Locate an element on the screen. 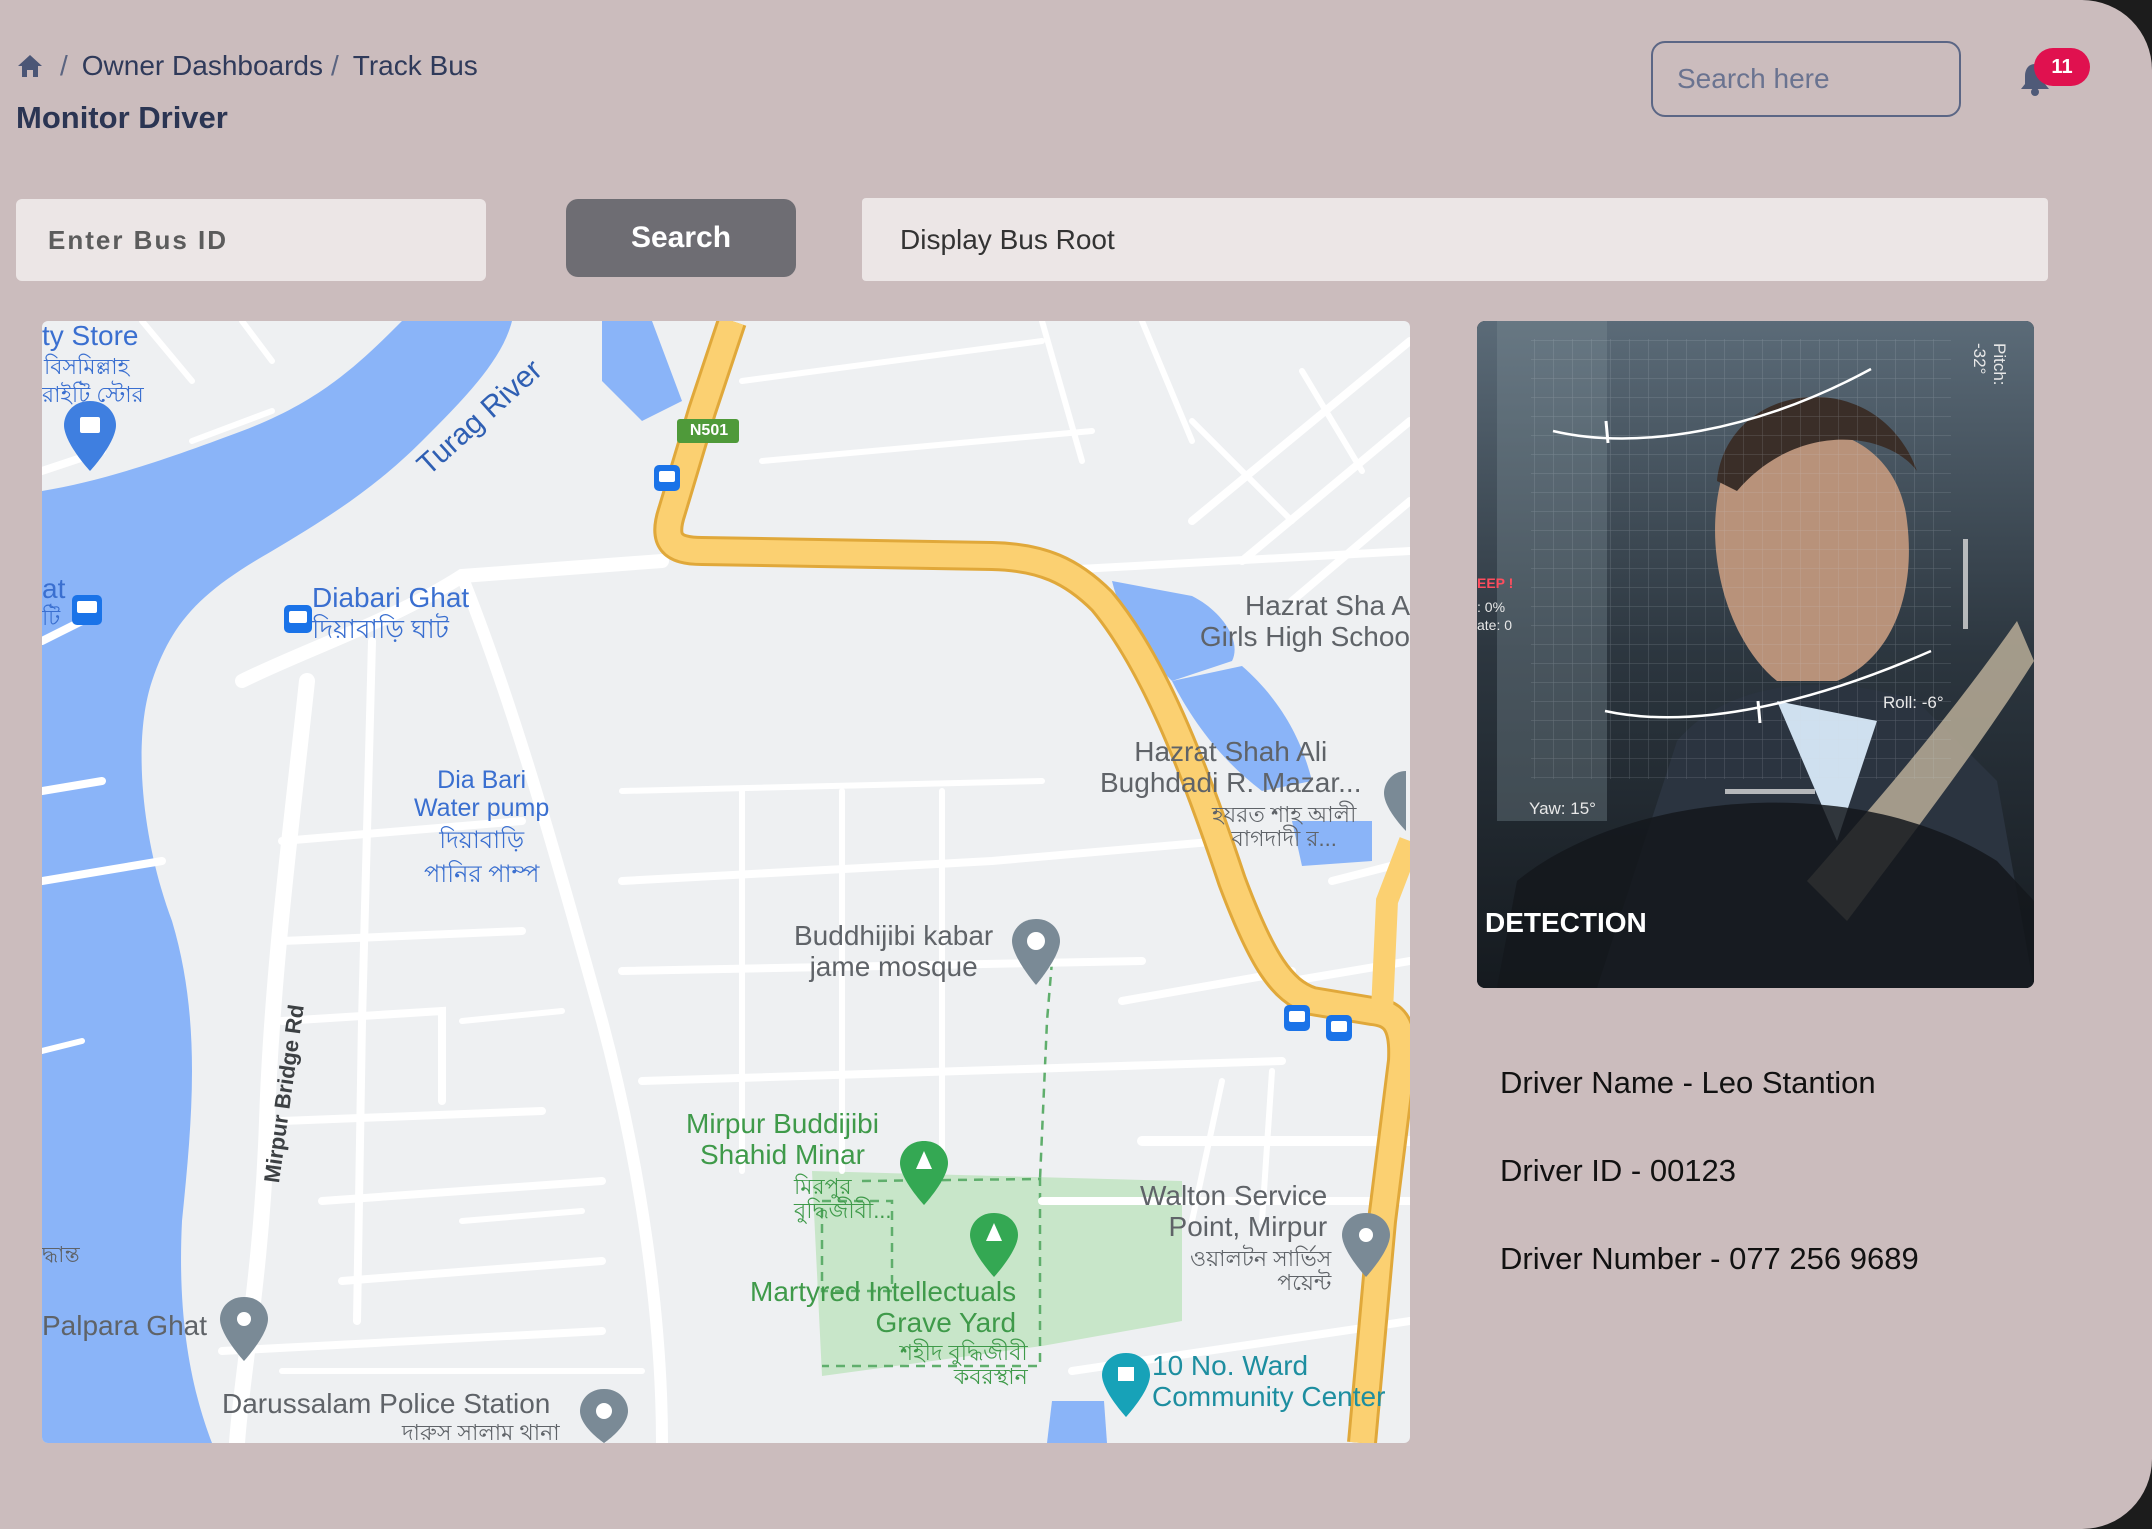  map-label-ward: 10 No. Ward Community Center is located at coordinates (1269, 1381).